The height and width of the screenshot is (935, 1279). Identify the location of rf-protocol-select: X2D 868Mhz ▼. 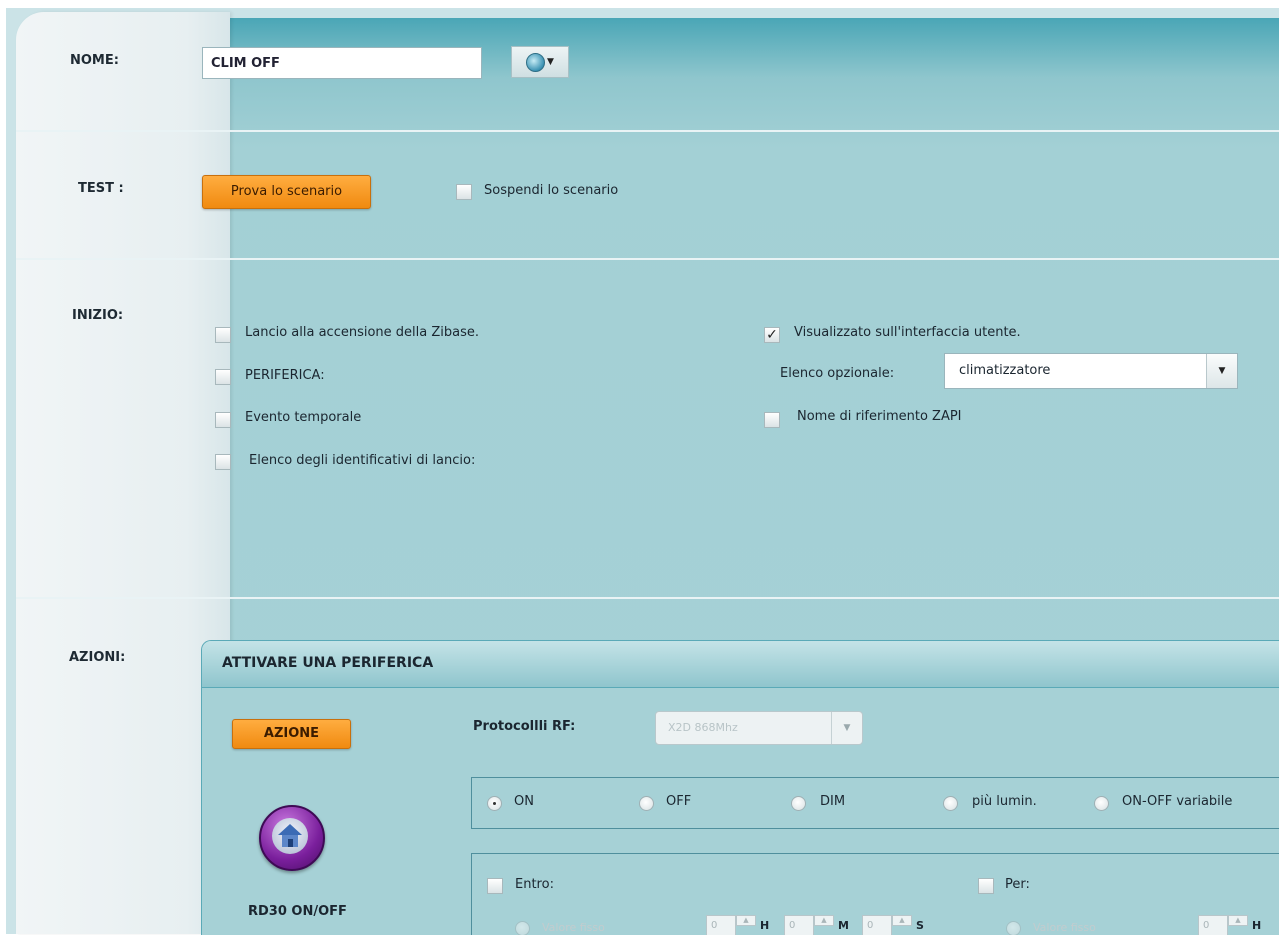
(759, 728).